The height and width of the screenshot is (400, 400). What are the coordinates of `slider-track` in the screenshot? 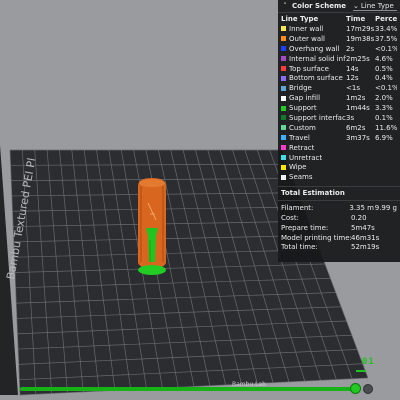 It's located at (188, 389).